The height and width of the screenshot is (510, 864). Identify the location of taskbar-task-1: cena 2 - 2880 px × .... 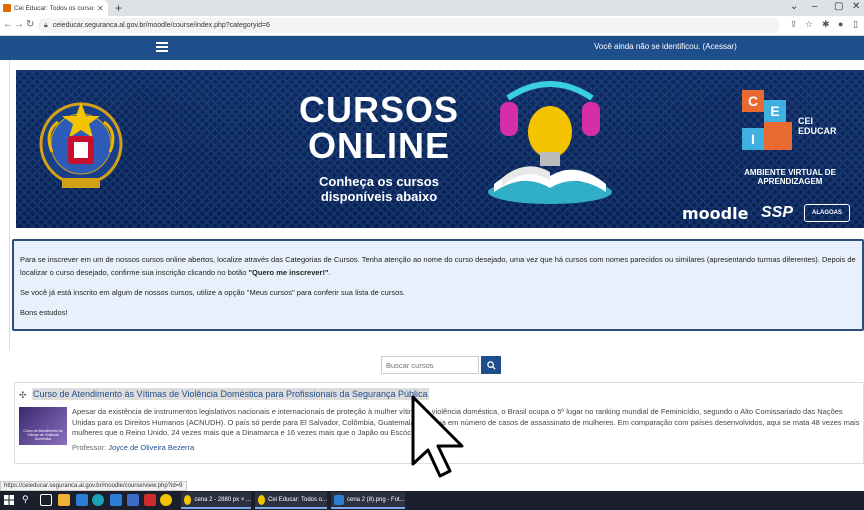
(216, 500).